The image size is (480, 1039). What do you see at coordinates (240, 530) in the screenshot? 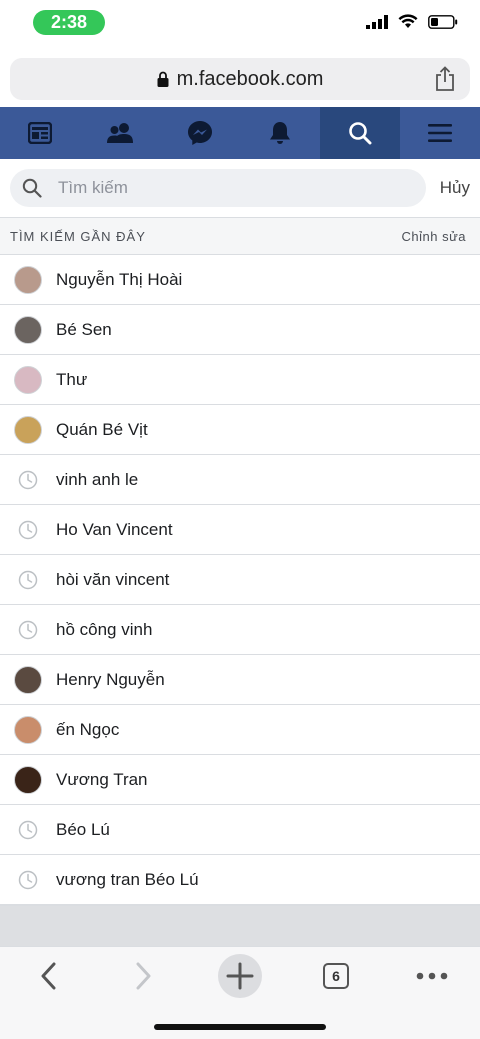
I see `recent-search-item: Ho Van Vincent` at bounding box center [240, 530].